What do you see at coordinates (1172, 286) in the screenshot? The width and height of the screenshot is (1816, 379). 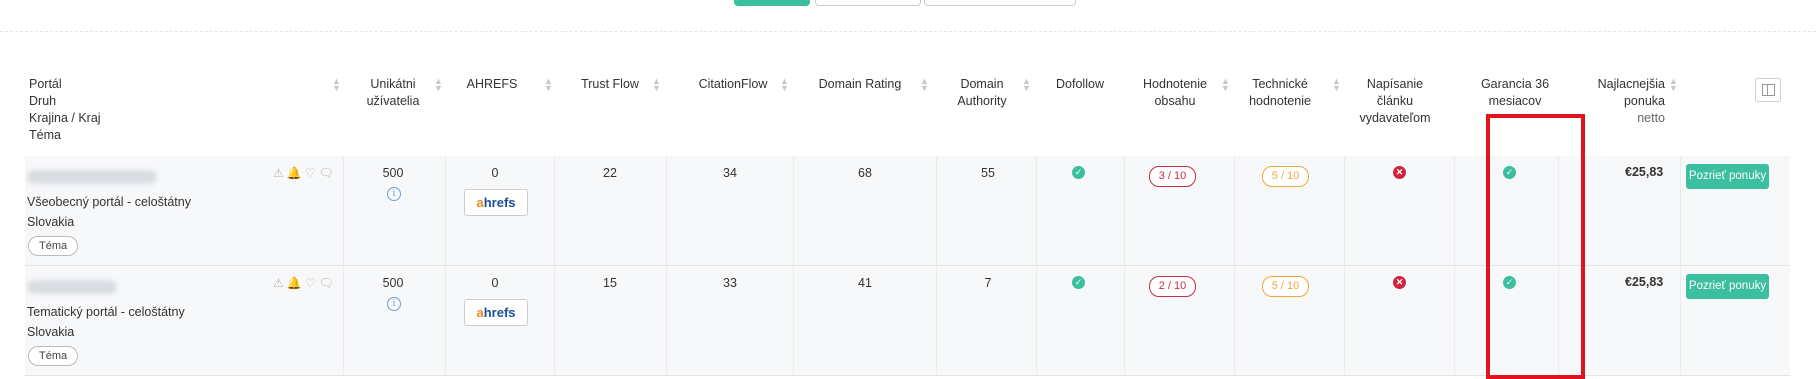 I see `content-rating-badge: 2 / 10` at bounding box center [1172, 286].